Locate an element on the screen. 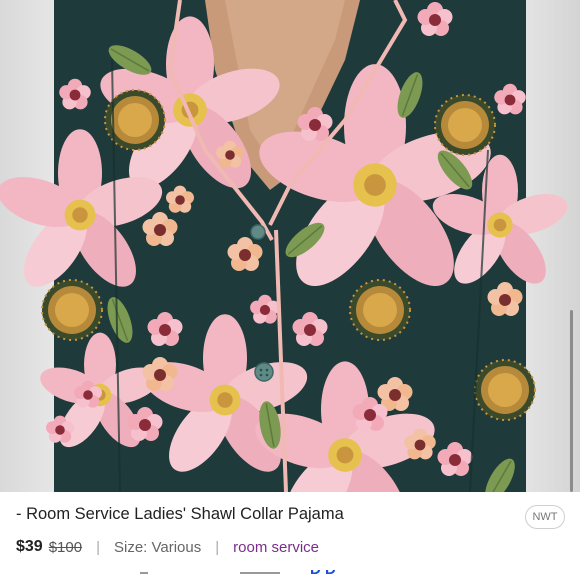 The image size is (580, 580). original-price: $100 is located at coordinates (65, 547).